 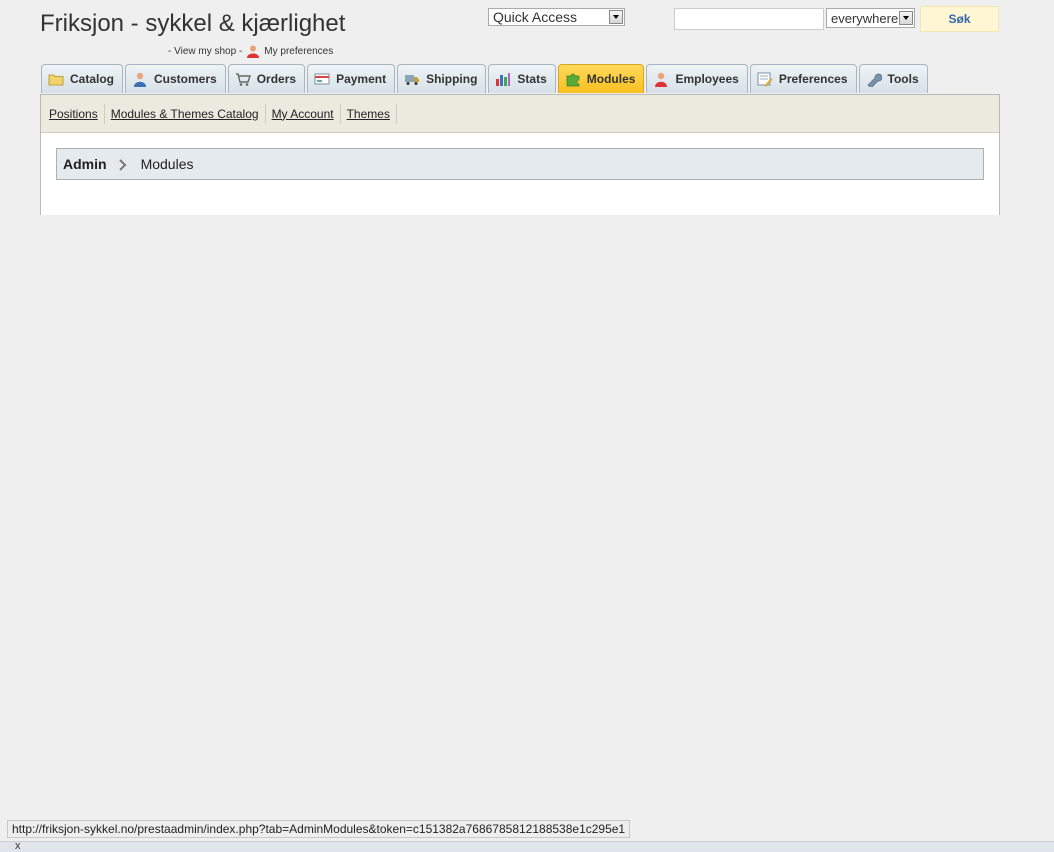 I want to click on tab-tools: Tools, so click(x=893, y=78).